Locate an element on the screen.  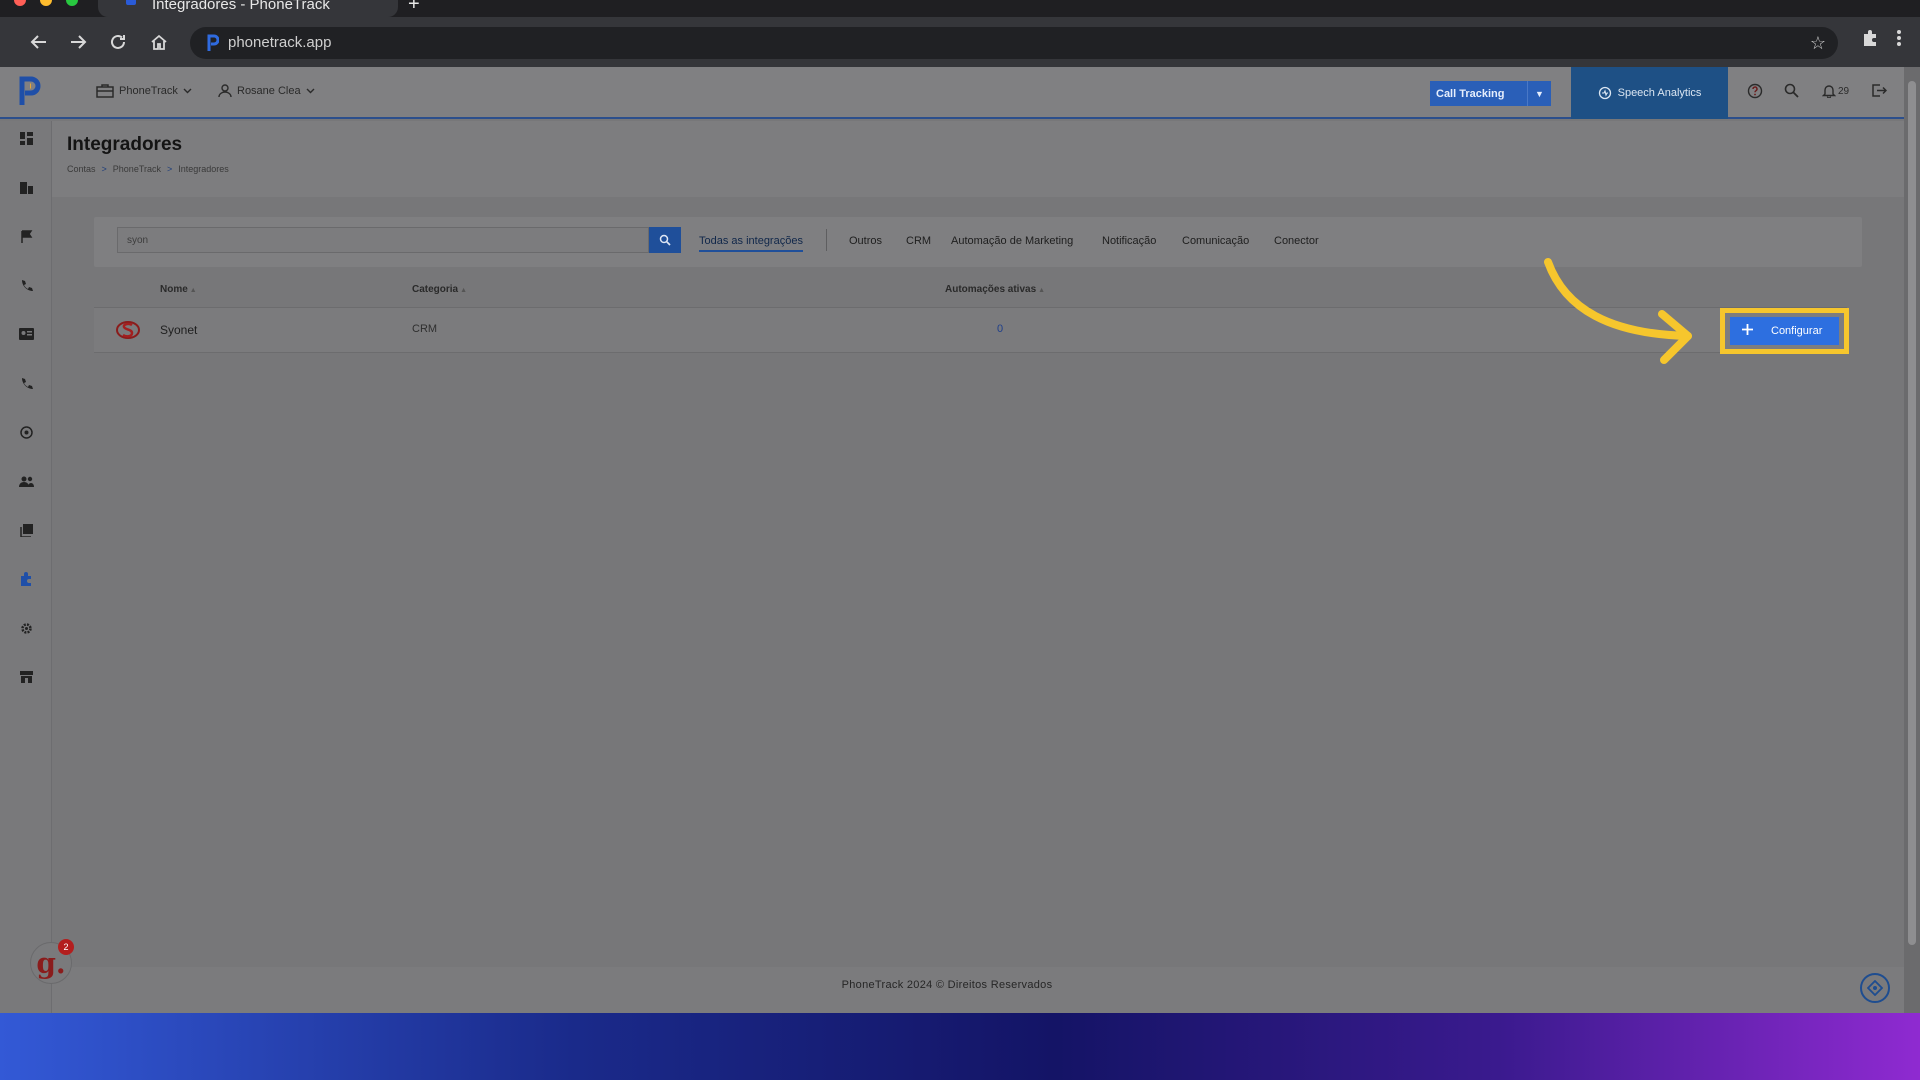
breadcrumb: Contas > PhoneTrack > Integradores is located at coordinates (148, 169).